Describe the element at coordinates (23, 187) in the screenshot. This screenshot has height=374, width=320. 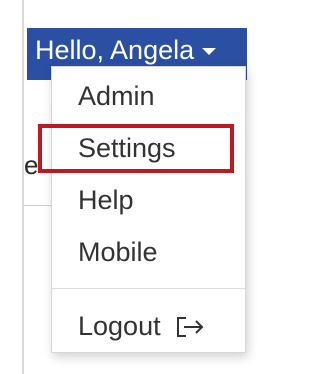
I see `left-border` at that location.